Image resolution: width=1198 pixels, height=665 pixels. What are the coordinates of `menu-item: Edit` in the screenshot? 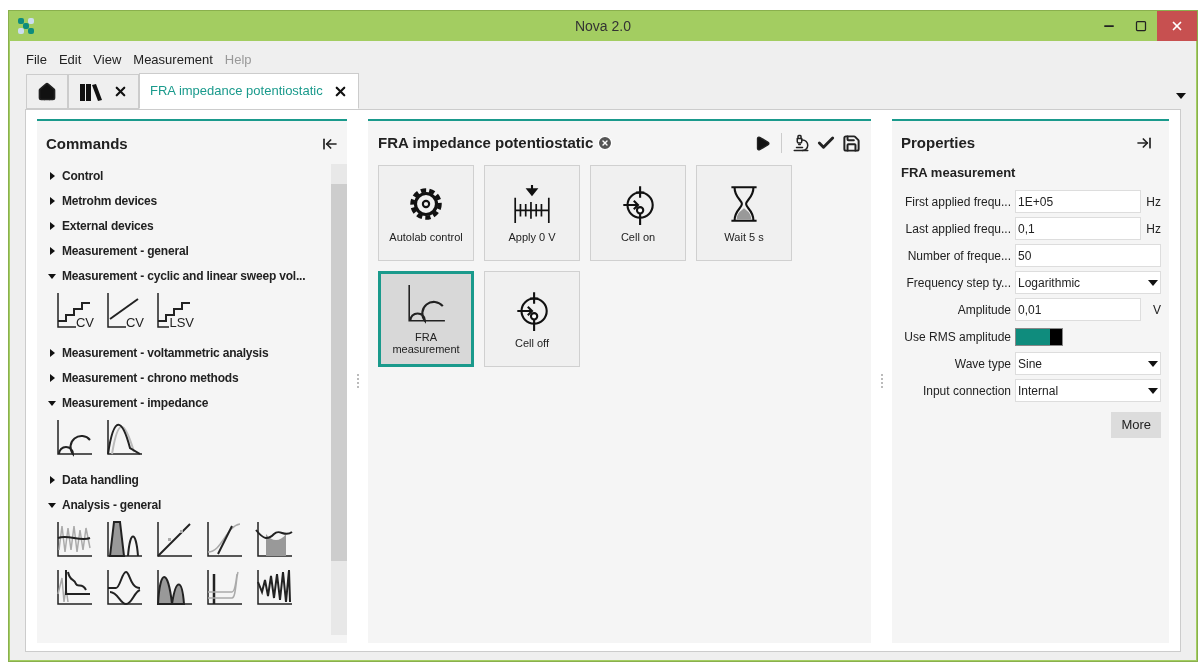 It's located at (70, 60).